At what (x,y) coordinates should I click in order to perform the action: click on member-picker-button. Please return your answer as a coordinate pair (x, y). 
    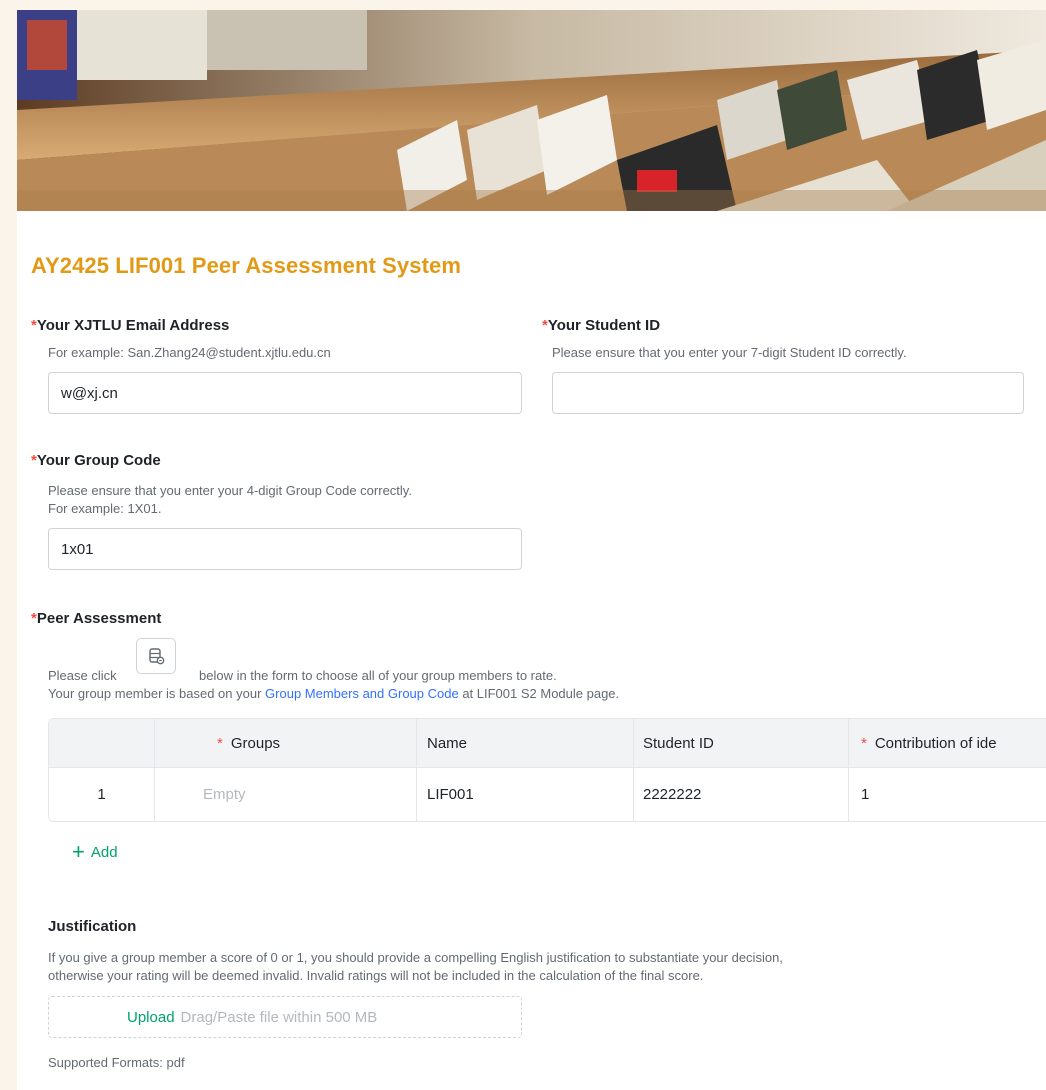
    Looking at the image, I should click on (156, 656).